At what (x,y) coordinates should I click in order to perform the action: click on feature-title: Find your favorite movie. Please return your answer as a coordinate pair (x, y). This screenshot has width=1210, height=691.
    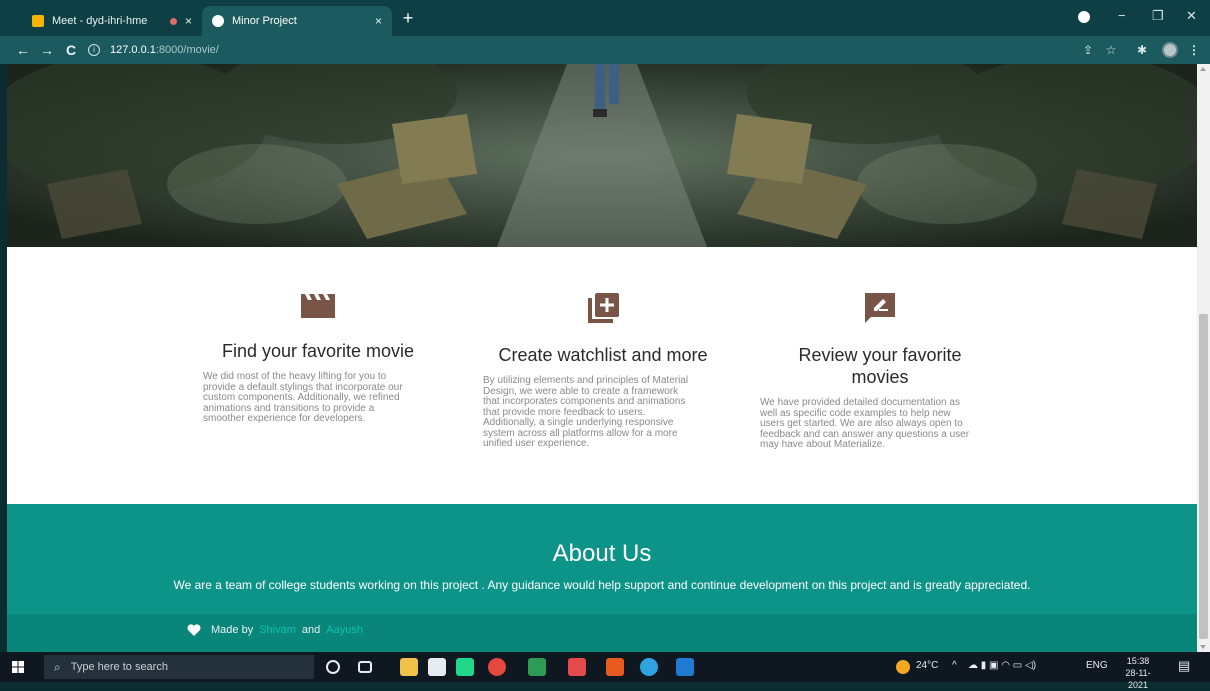
    Looking at the image, I should click on (318, 351).